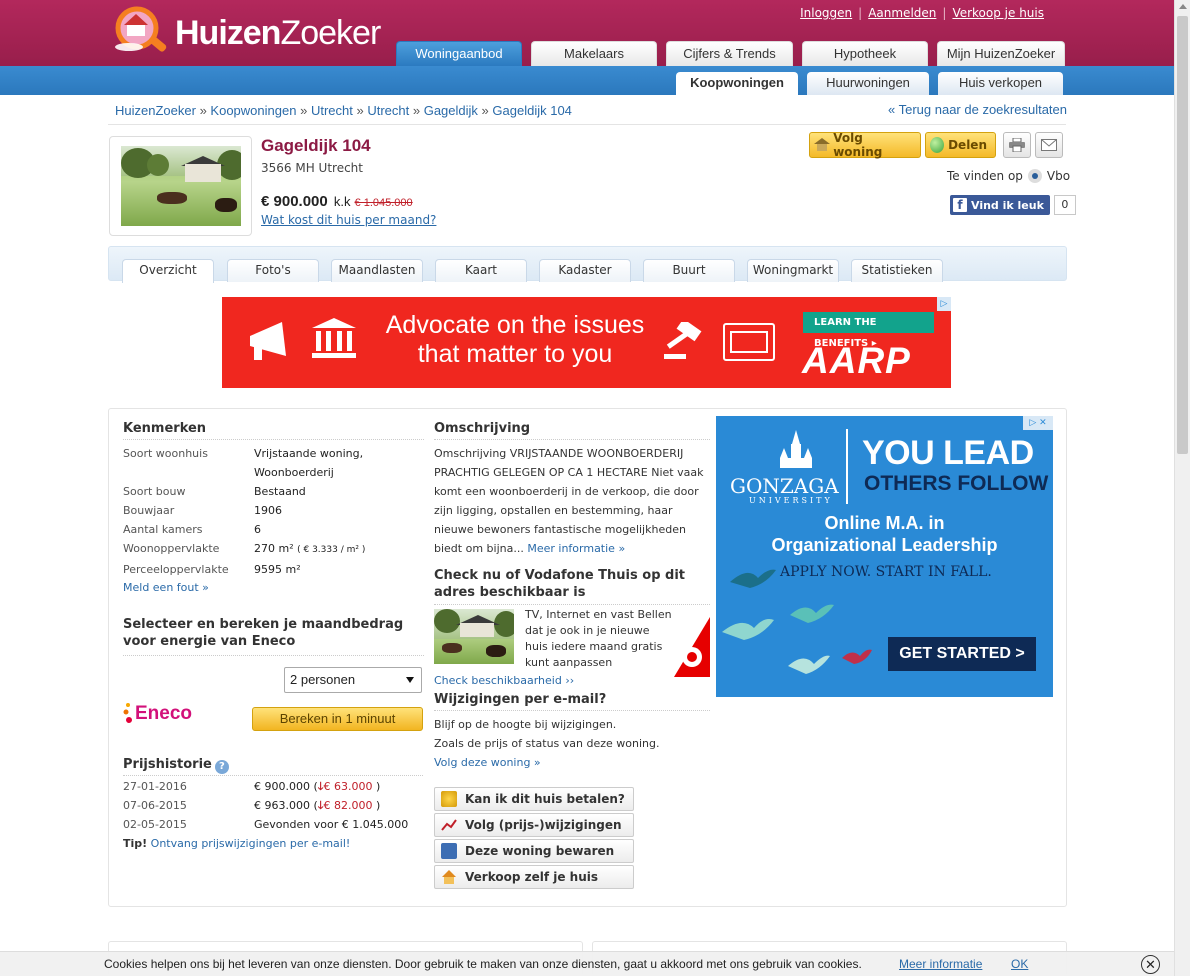 This screenshot has width=1190, height=976. Describe the element at coordinates (1182, 235) in the screenshot. I see `scroll-thumb` at that location.